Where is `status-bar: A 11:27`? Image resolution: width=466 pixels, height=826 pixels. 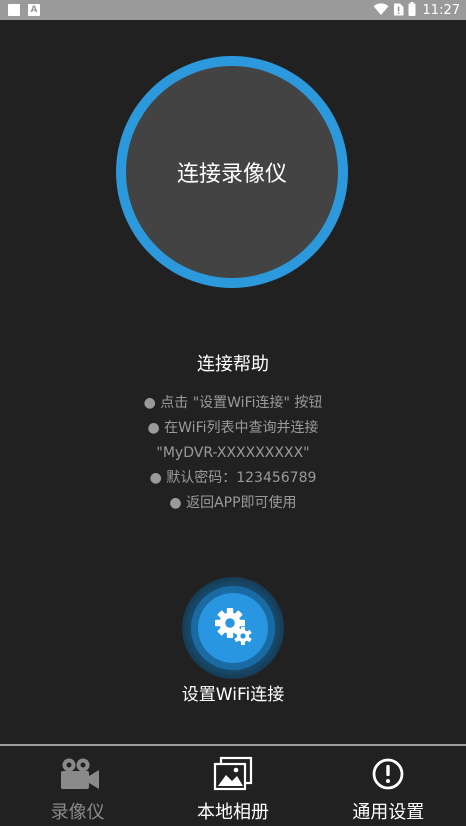 status-bar: A 11:27 is located at coordinates (233, 10).